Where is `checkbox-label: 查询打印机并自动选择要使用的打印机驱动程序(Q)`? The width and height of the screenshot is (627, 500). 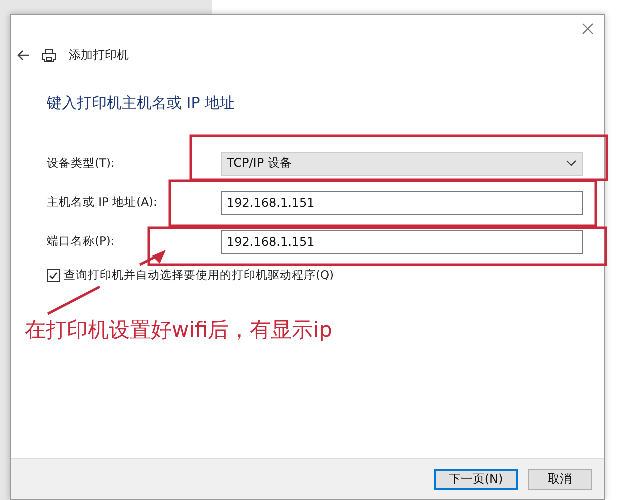 checkbox-label: 查询打印机并自动选择要使用的打印机驱动程序(Q) is located at coordinates (199, 275).